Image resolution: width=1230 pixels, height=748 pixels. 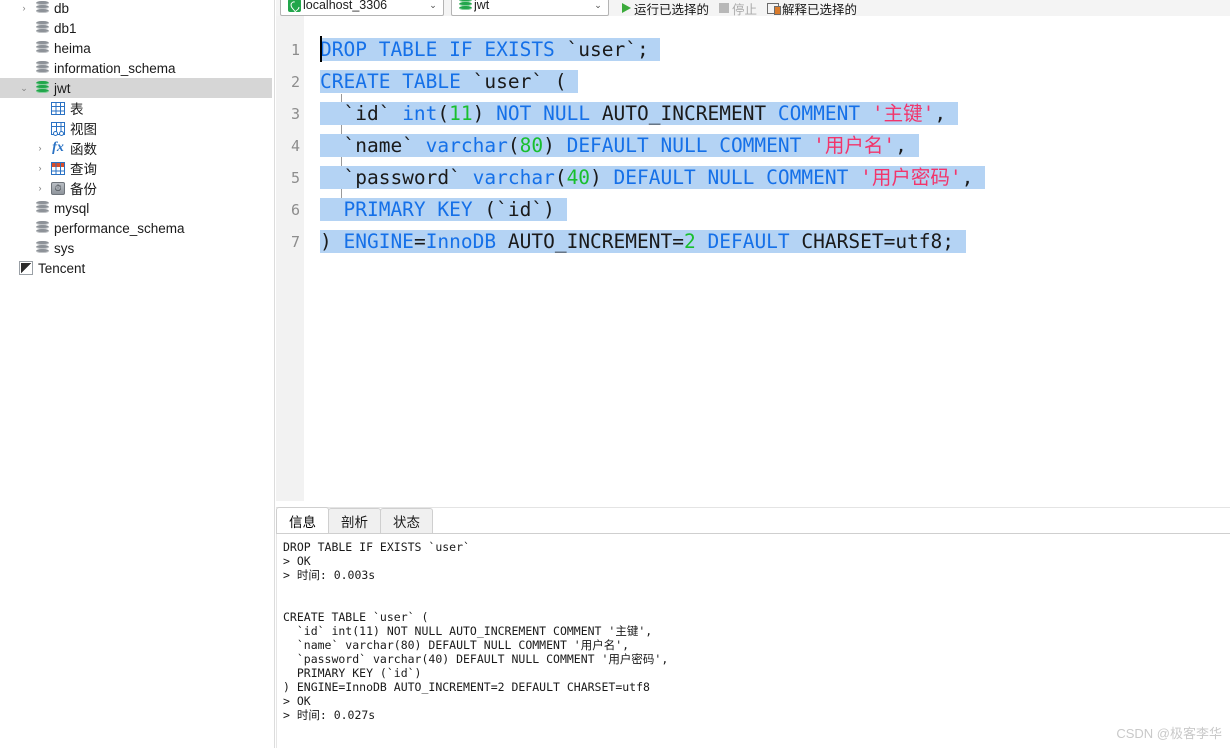 I want to click on tree-item-performance_schema: › performance_schema, so click(x=136, y=228).